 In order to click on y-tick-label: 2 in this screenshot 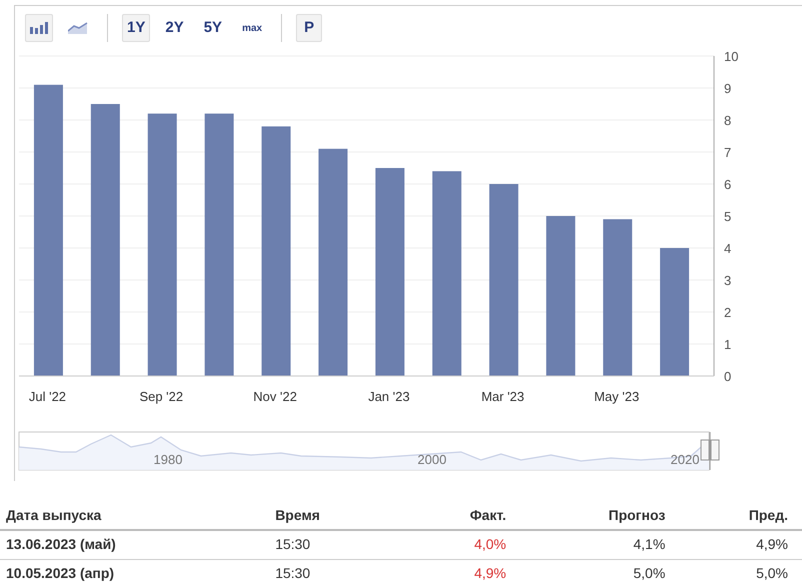, I will do `click(728, 312)`.